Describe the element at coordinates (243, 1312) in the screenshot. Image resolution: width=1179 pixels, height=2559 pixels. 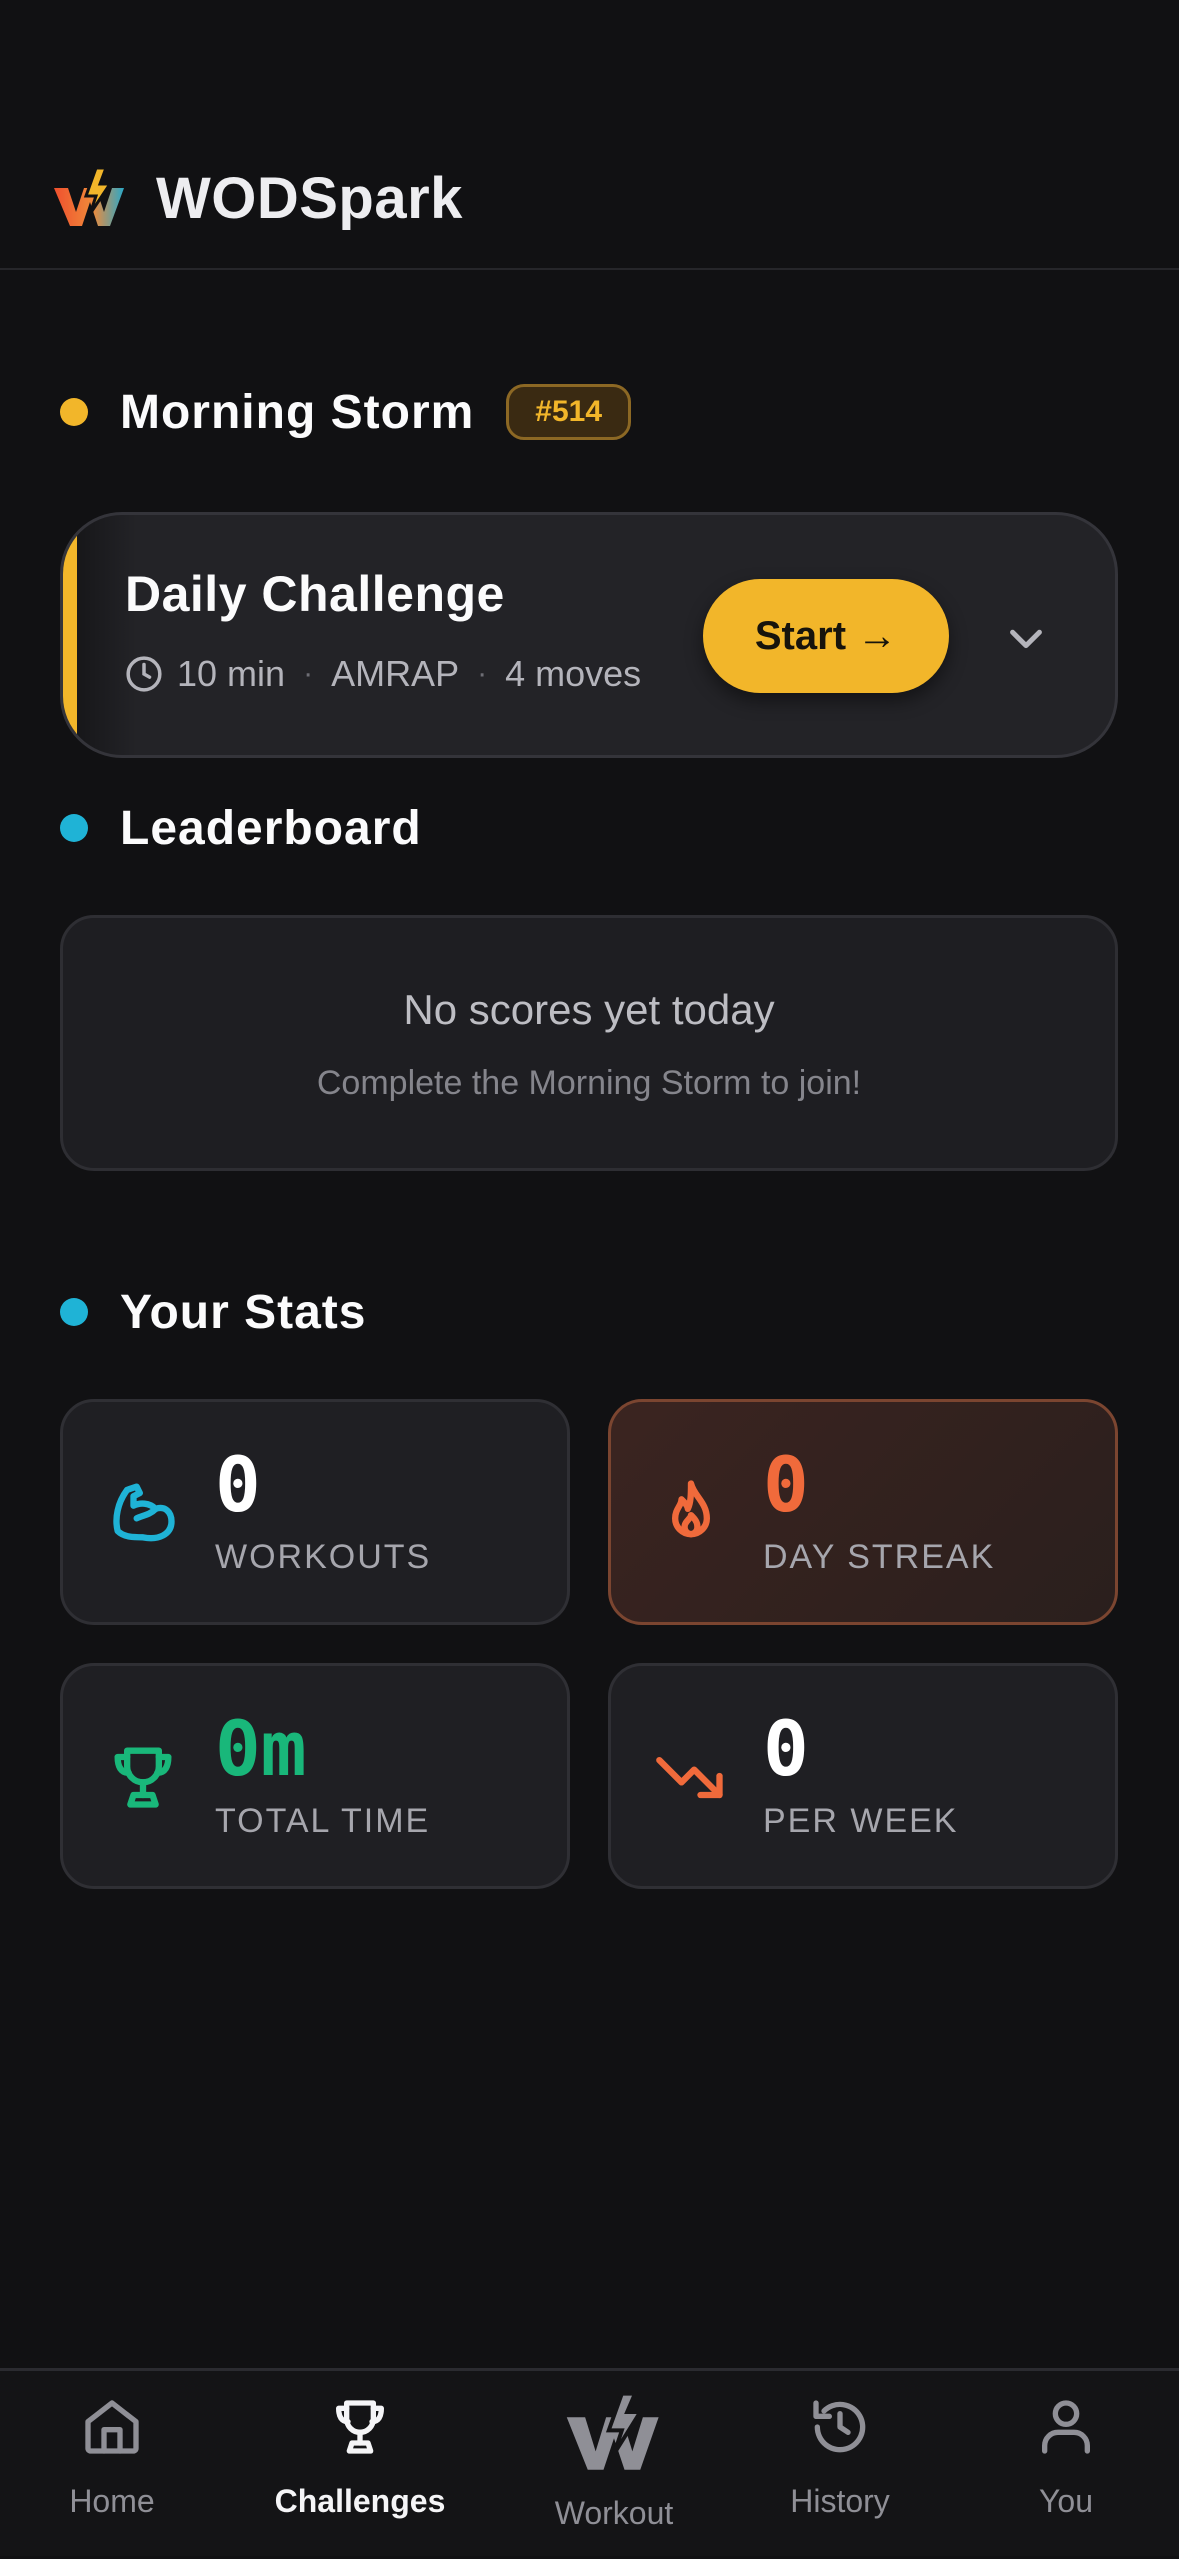
I see `section-title: Your Stats` at that location.